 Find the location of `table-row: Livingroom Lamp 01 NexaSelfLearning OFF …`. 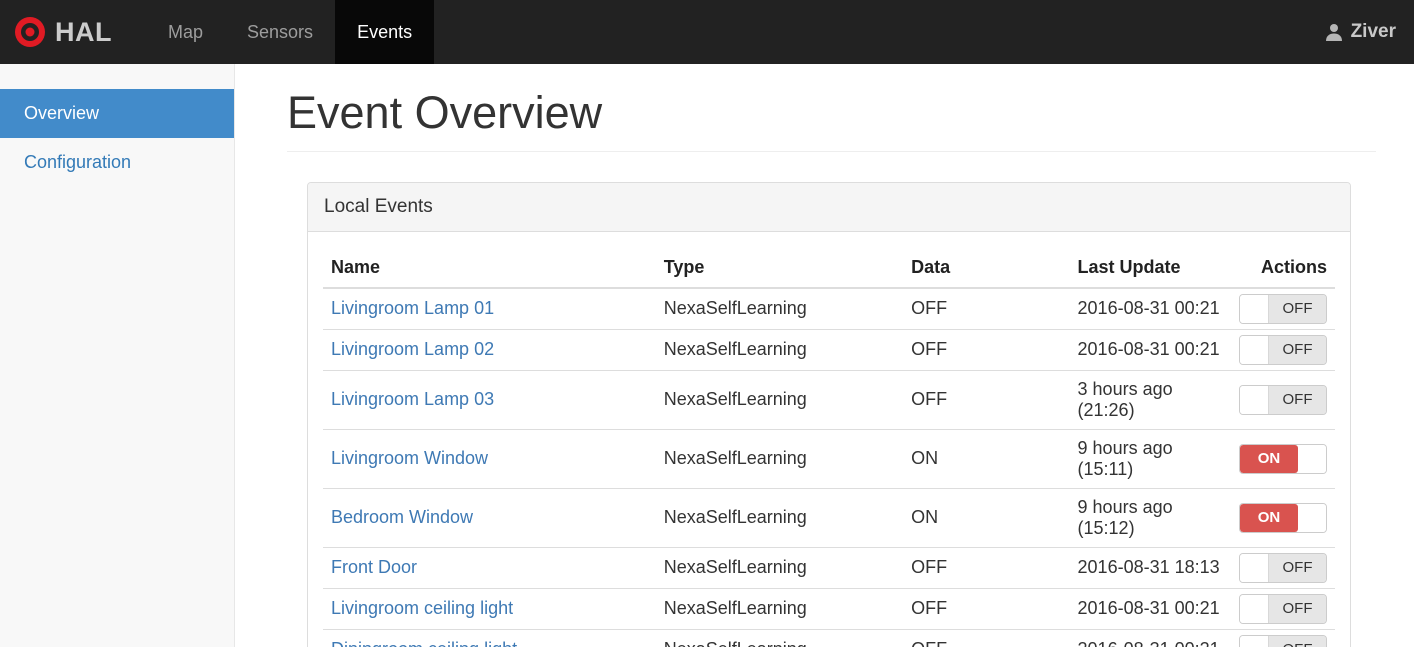

table-row: Livingroom Lamp 01 NexaSelfLearning OFF … is located at coordinates (829, 308).